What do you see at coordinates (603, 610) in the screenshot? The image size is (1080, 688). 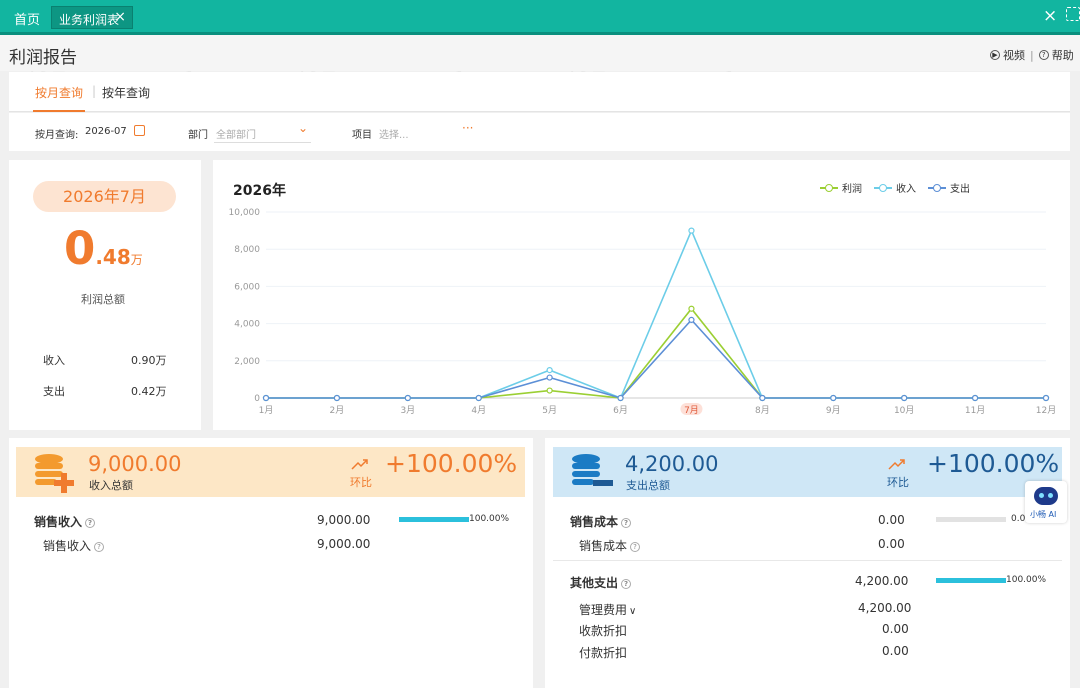 I see `row-label: 管理费用` at bounding box center [603, 610].